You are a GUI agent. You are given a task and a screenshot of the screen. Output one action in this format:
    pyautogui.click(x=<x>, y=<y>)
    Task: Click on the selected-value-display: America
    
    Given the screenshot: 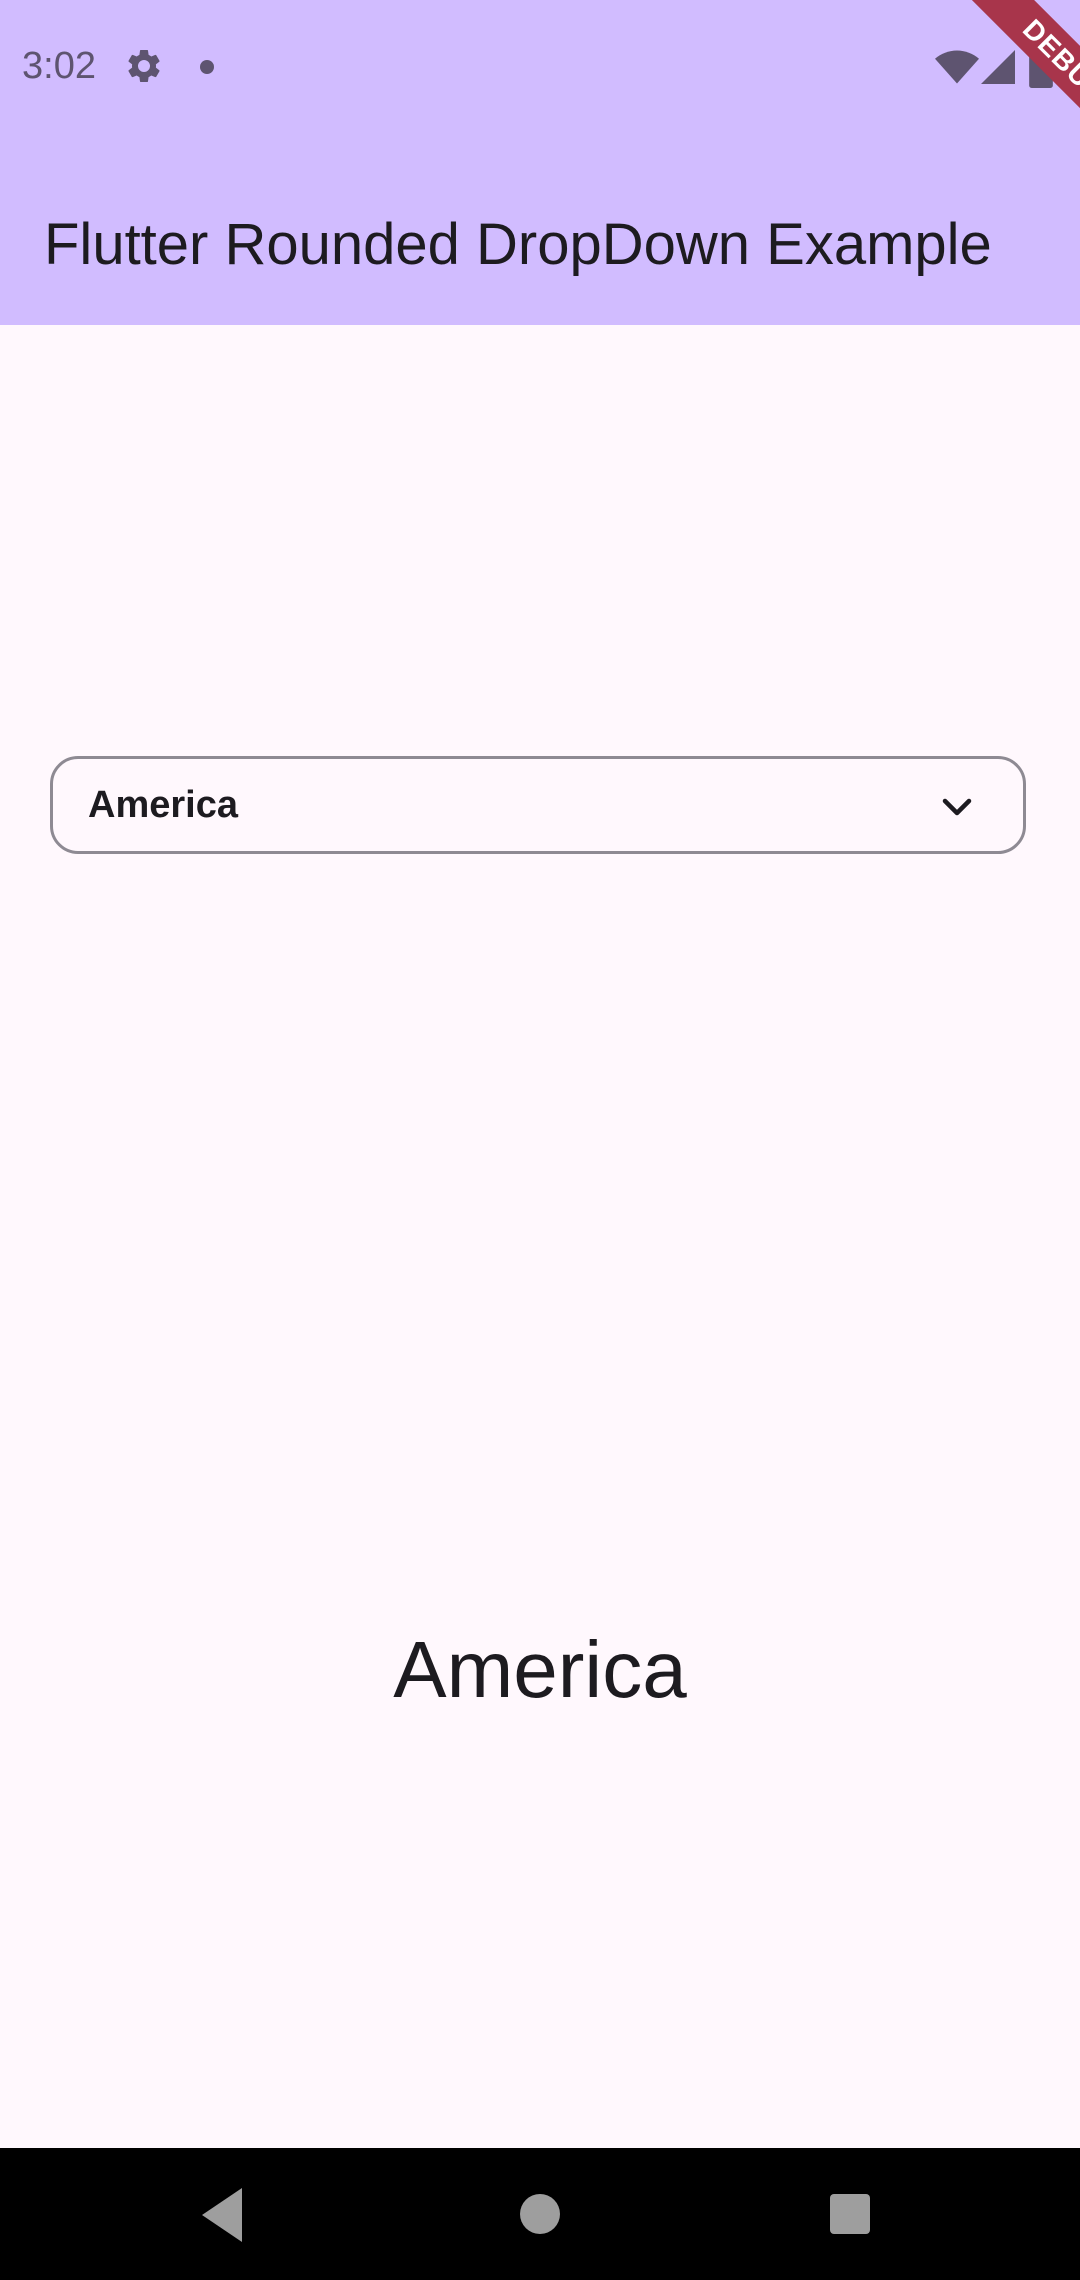 What is the action you would take?
    pyautogui.click(x=540, y=1669)
    